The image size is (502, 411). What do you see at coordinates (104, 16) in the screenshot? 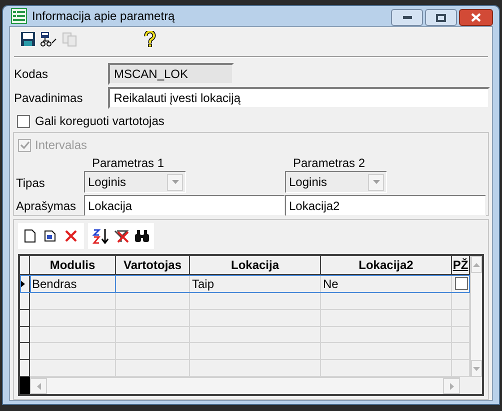
I see `window-title: Informacija apie parametrą` at bounding box center [104, 16].